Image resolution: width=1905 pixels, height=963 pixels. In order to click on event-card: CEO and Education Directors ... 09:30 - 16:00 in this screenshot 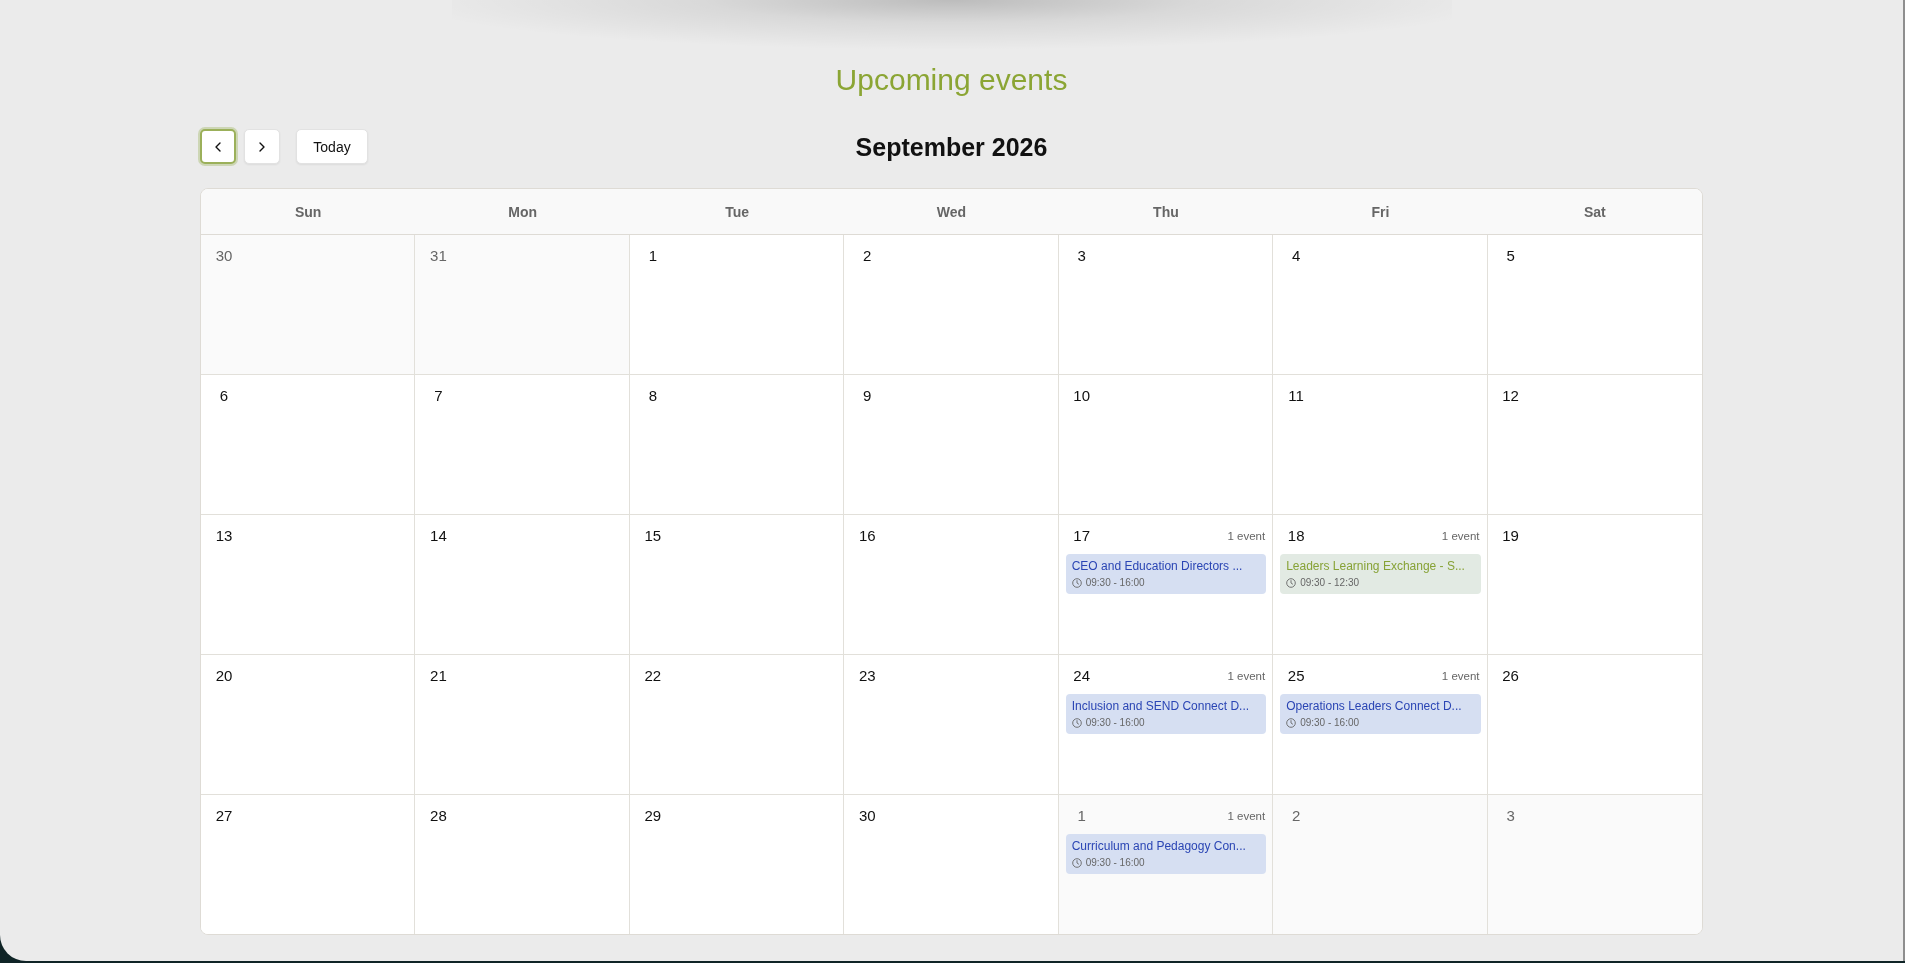, I will do `click(1166, 574)`.